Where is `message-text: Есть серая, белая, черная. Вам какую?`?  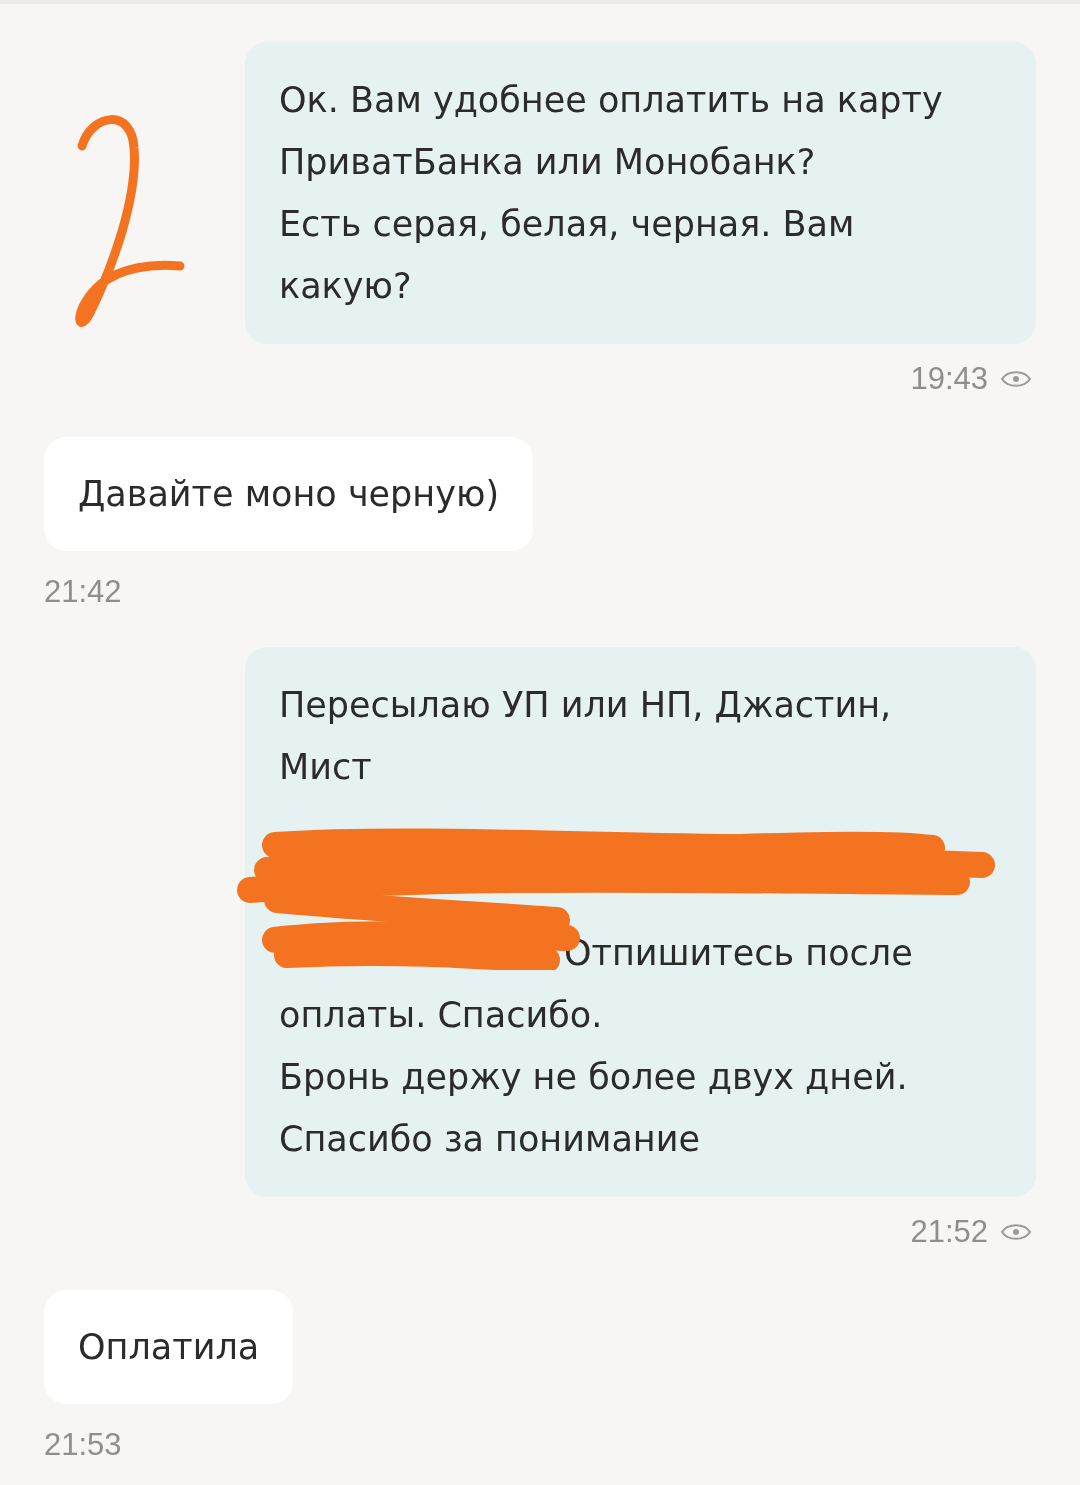 message-text: Есть серая, белая, черная. Вам какую? is located at coordinates (567, 255).